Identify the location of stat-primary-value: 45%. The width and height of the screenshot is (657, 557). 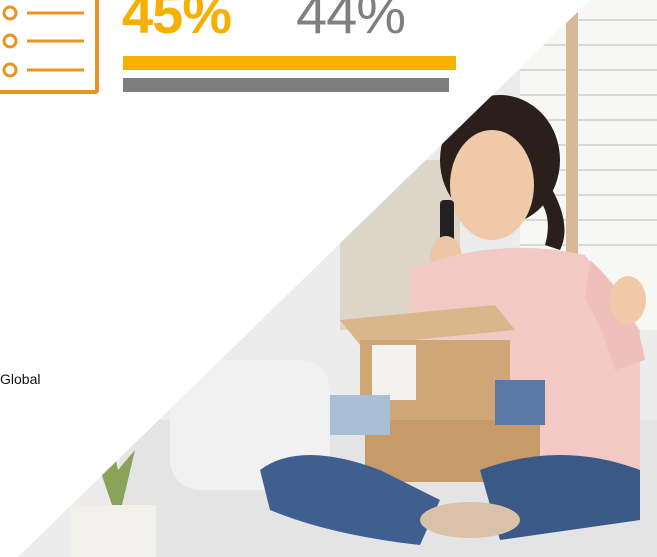
(177, 22).